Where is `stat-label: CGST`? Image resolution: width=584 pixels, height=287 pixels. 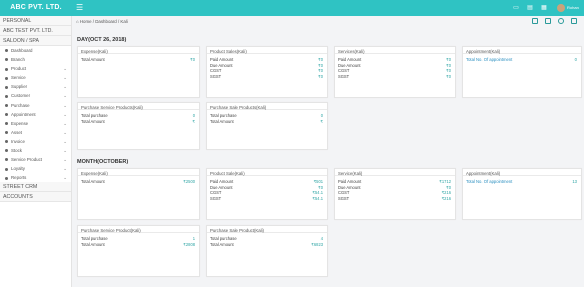
stat-label: CGST is located at coordinates (216, 70).